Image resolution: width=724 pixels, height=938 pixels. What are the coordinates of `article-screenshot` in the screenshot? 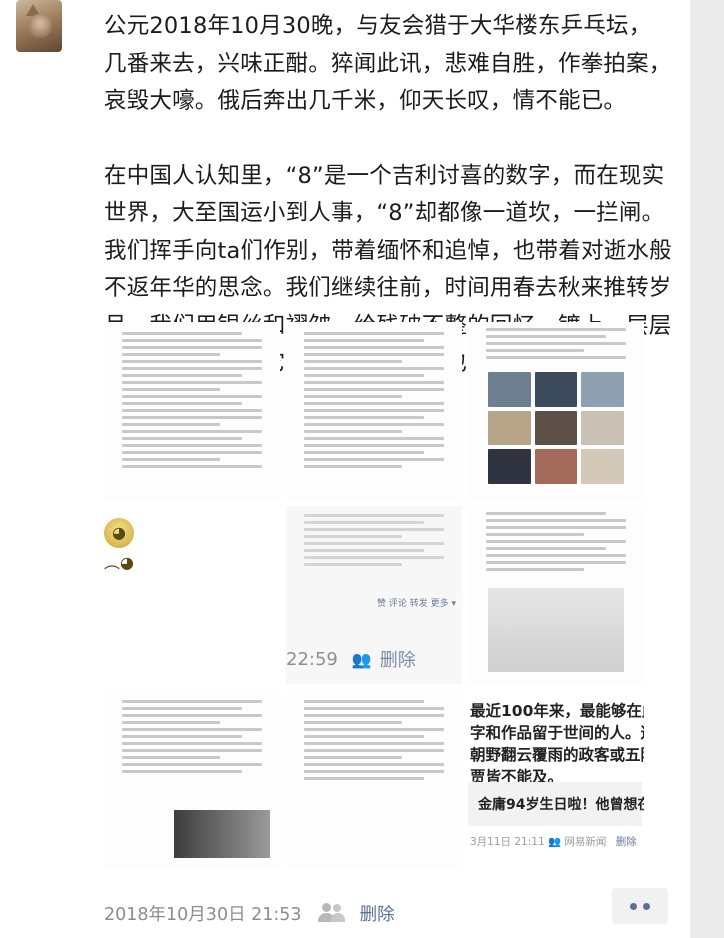 It's located at (556, 630).